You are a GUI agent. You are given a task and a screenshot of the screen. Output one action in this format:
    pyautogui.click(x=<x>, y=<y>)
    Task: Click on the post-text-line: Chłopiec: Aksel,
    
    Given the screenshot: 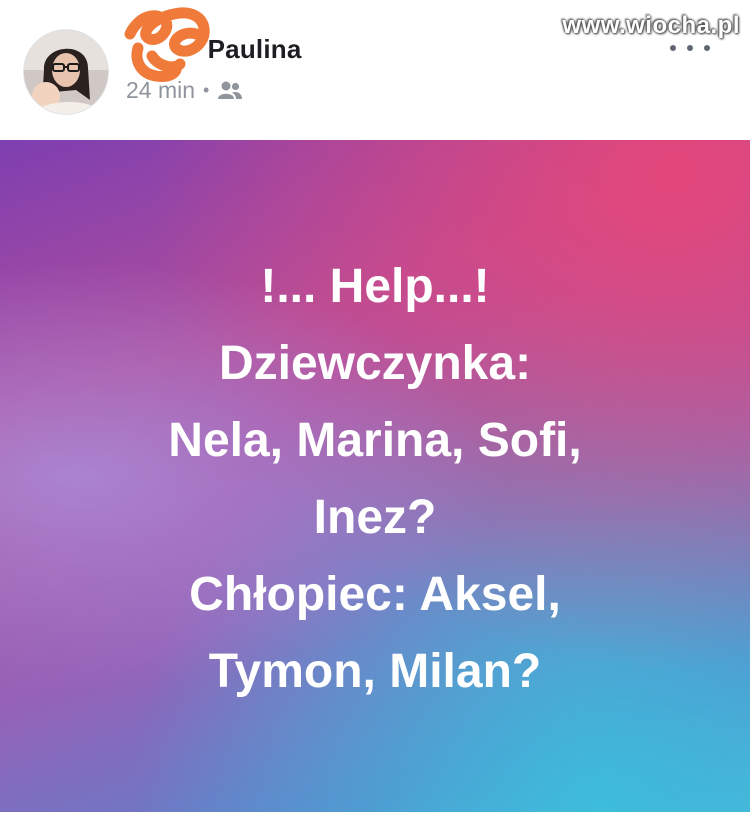 What is the action you would take?
    pyautogui.click(x=375, y=594)
    